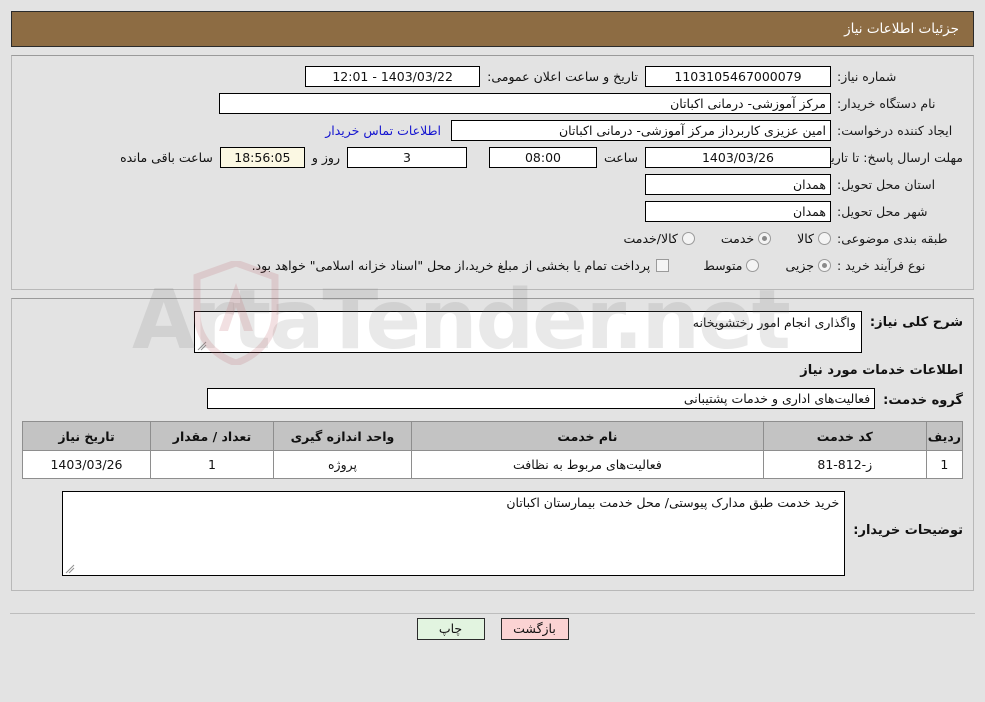 The image size is (985, 702). What do you see at coordinates (738, 184) in the screenshot?
I see `province-value: همدان` at bounding box center [738, 184].